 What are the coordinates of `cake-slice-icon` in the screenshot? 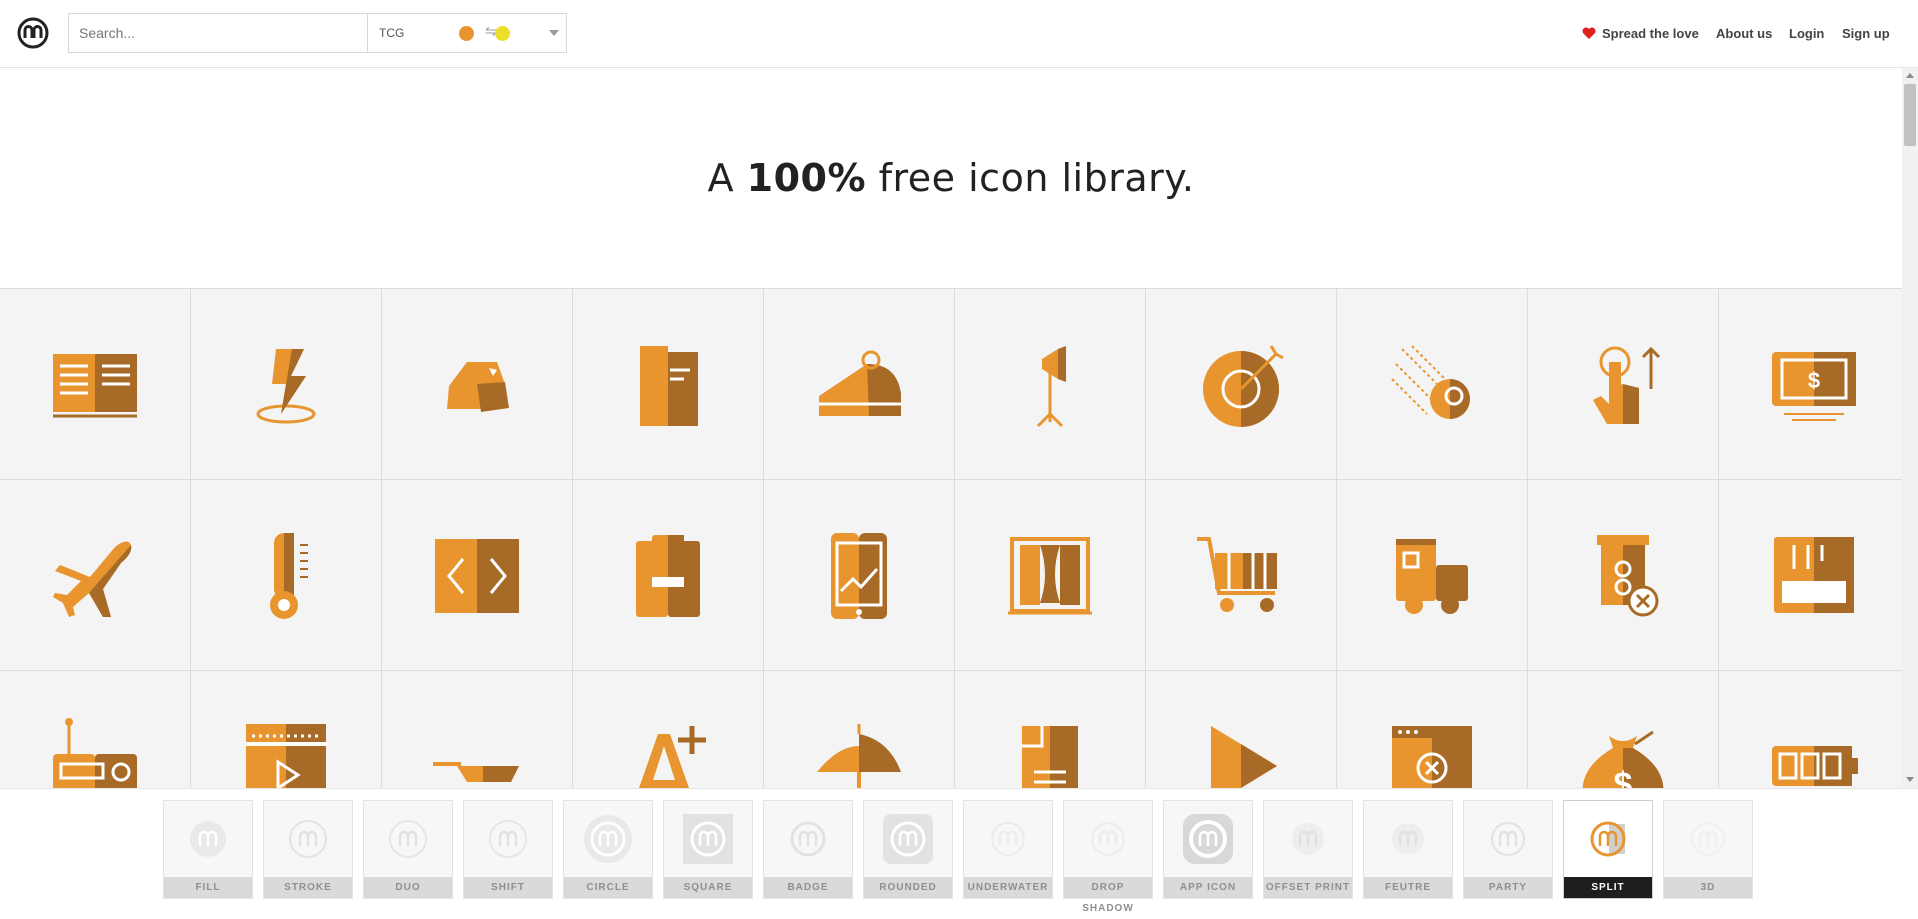 It's located at (860, 383).